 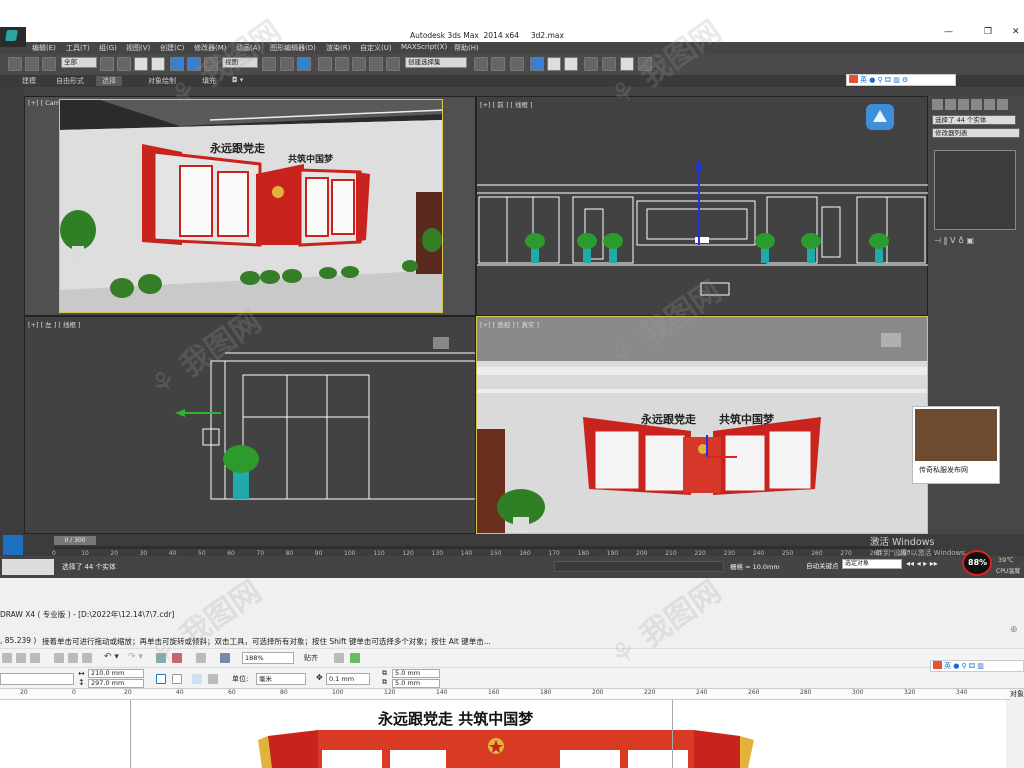 I want to click on ime-toolbar: 英 ● ⚲ ⚃ ▥ ⚙, so click(x=901, y=80).